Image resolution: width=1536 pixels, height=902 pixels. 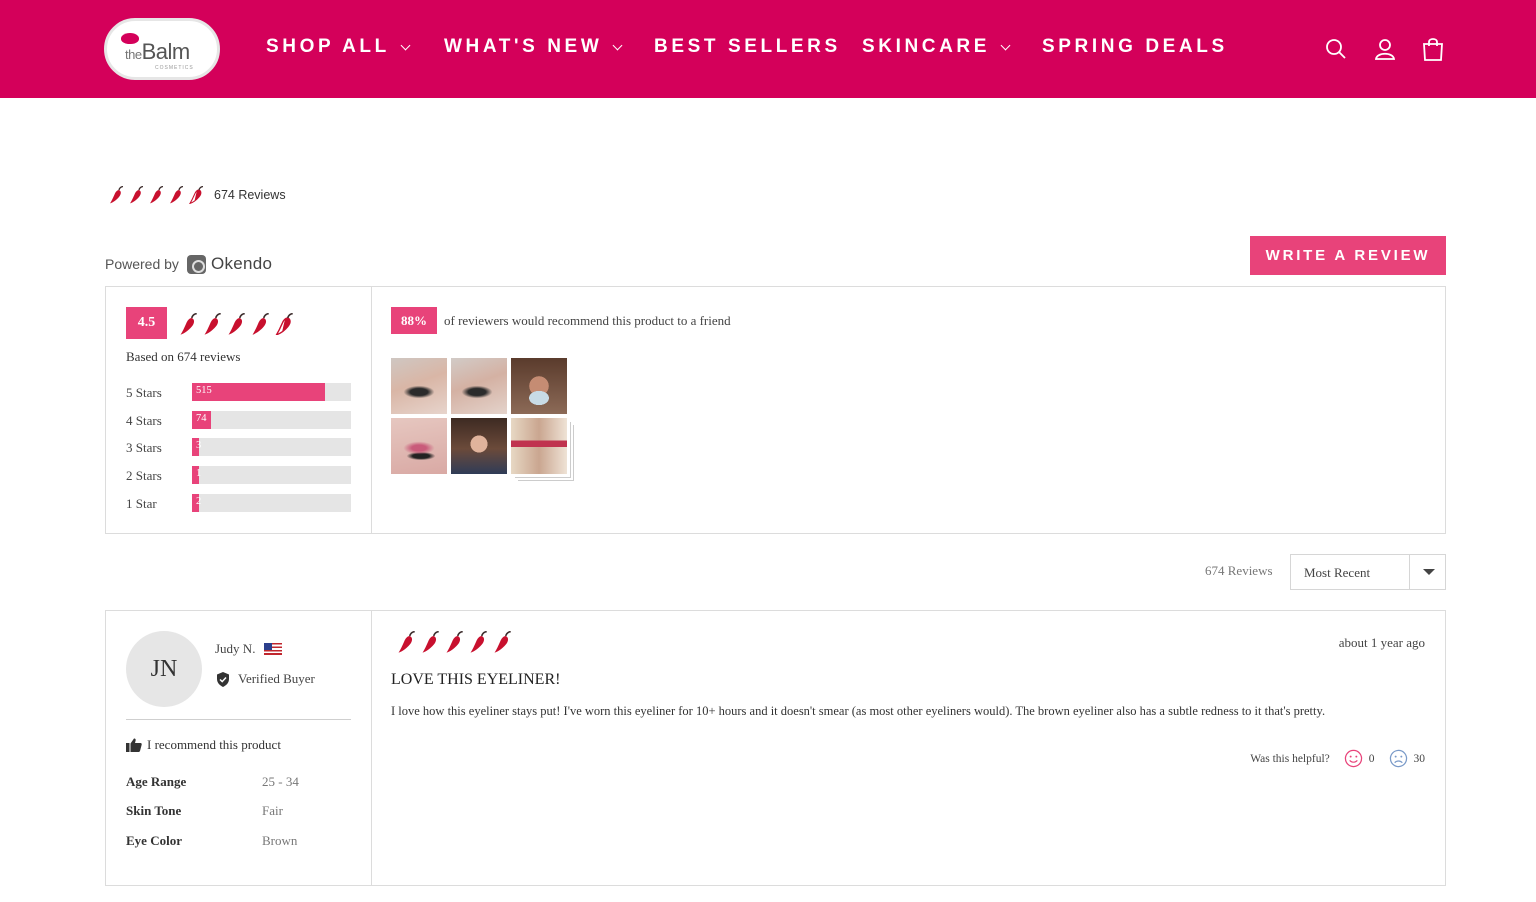 I want to click on review-title: LOVE THIS EYELINER!, so click(x=476, y=679).